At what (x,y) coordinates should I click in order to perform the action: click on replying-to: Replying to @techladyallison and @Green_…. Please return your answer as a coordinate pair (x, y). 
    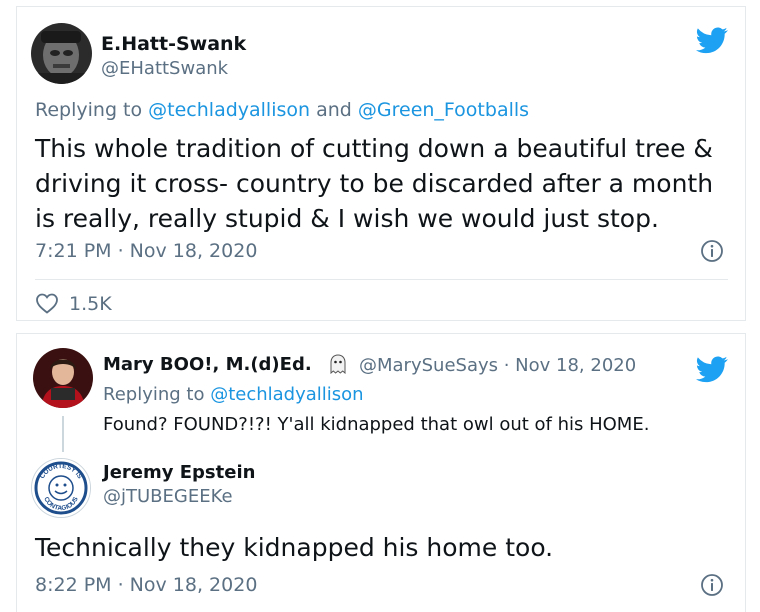
    Looking at the image, I should click on (282, 110).